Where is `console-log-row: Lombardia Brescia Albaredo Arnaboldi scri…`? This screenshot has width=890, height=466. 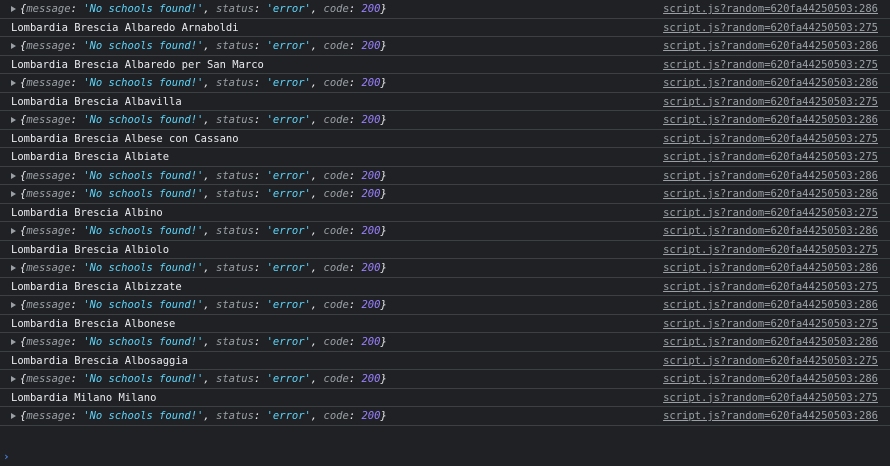
console-log-row: Lombardia Brescia Albaredo Arnaboldi scri… is located at coordinates (445, 28).